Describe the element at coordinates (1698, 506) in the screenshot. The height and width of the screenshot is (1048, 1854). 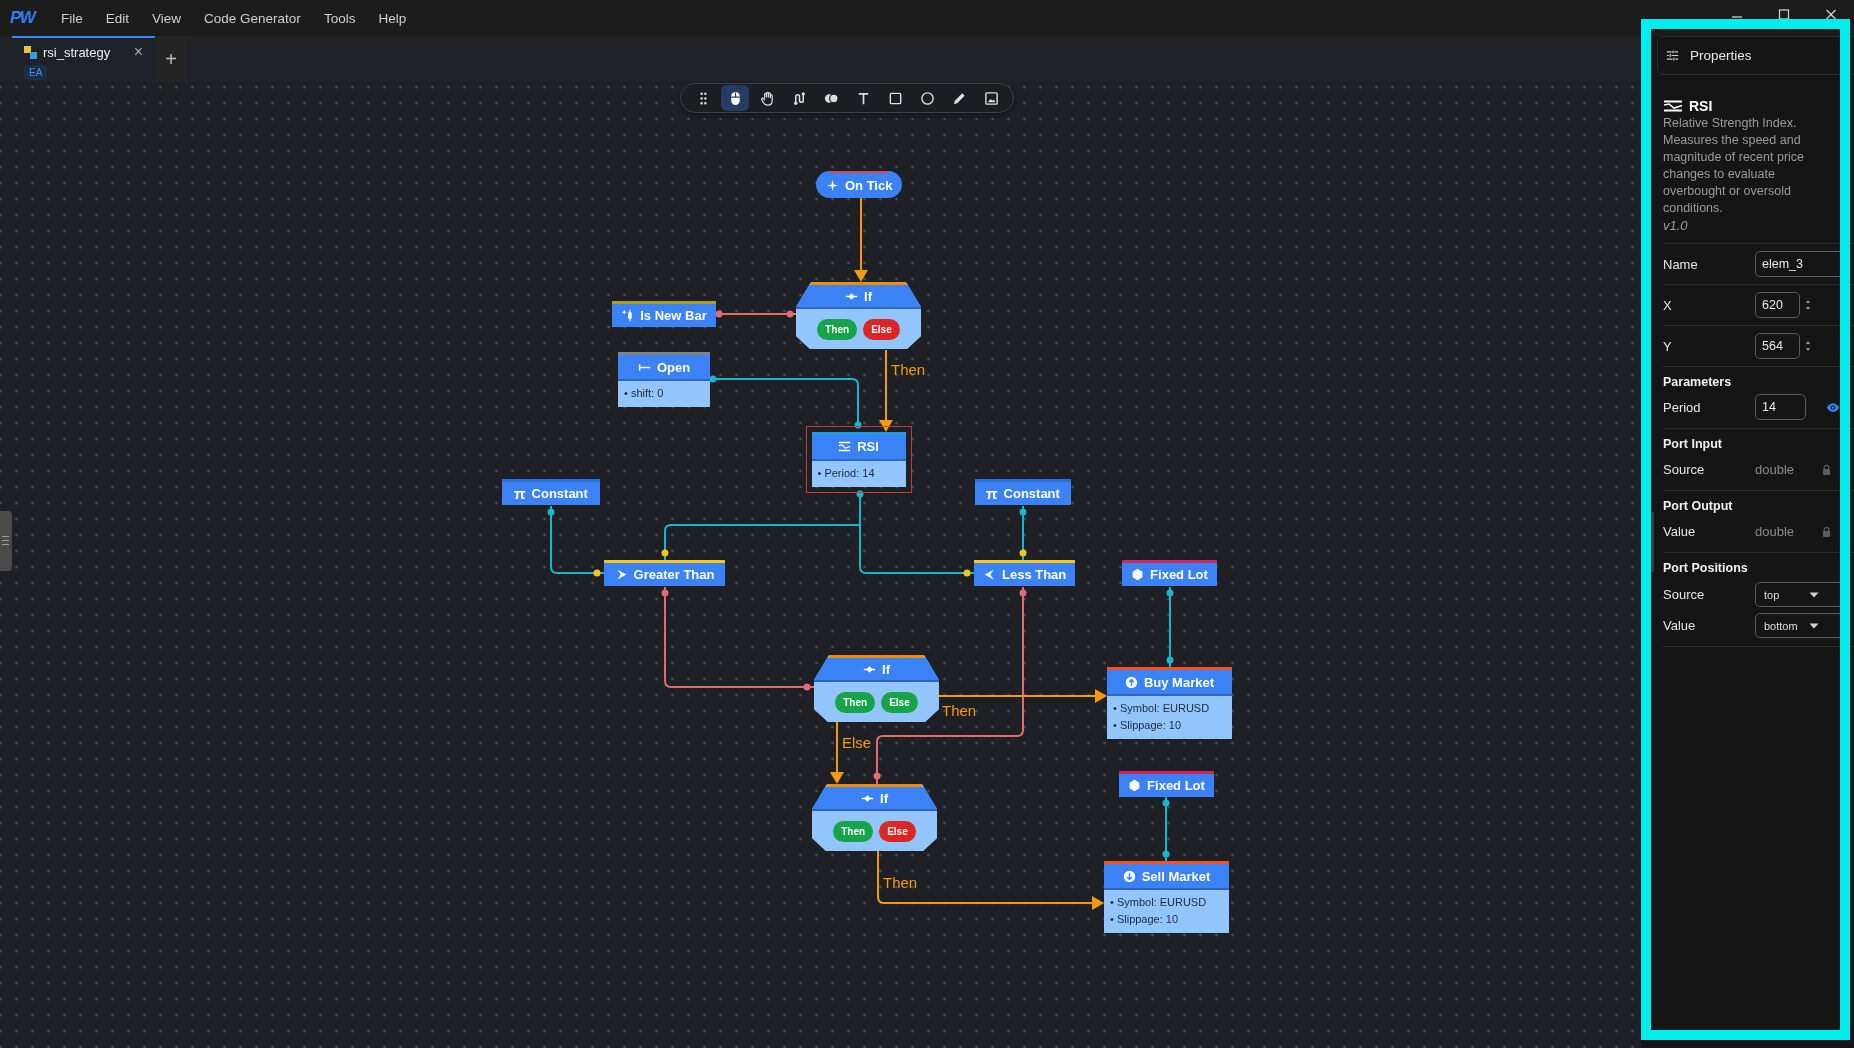
I see `section-heading: Port Output` at that location.